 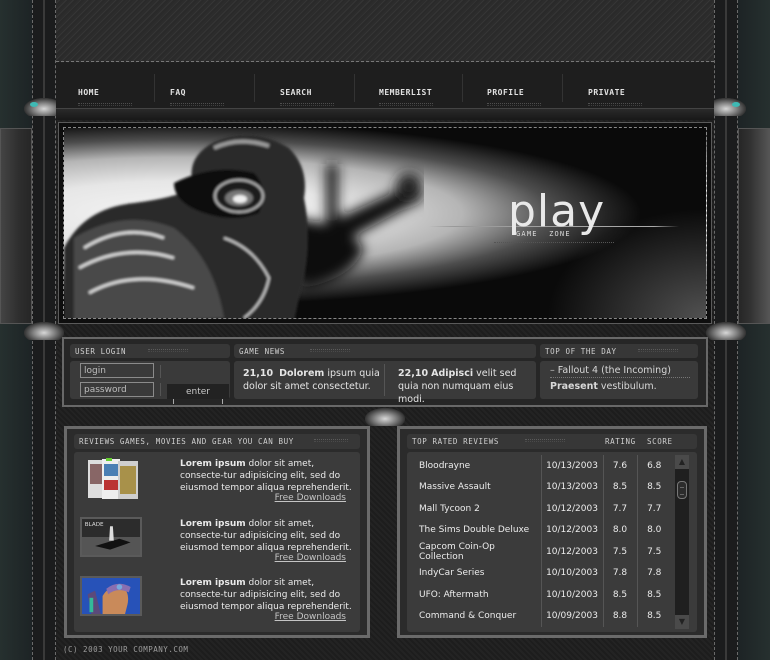 What do you see at coordinates (620, 441) in the screenshot?
I see `rating-column-header: Rating` at bounding box center [620, 441].